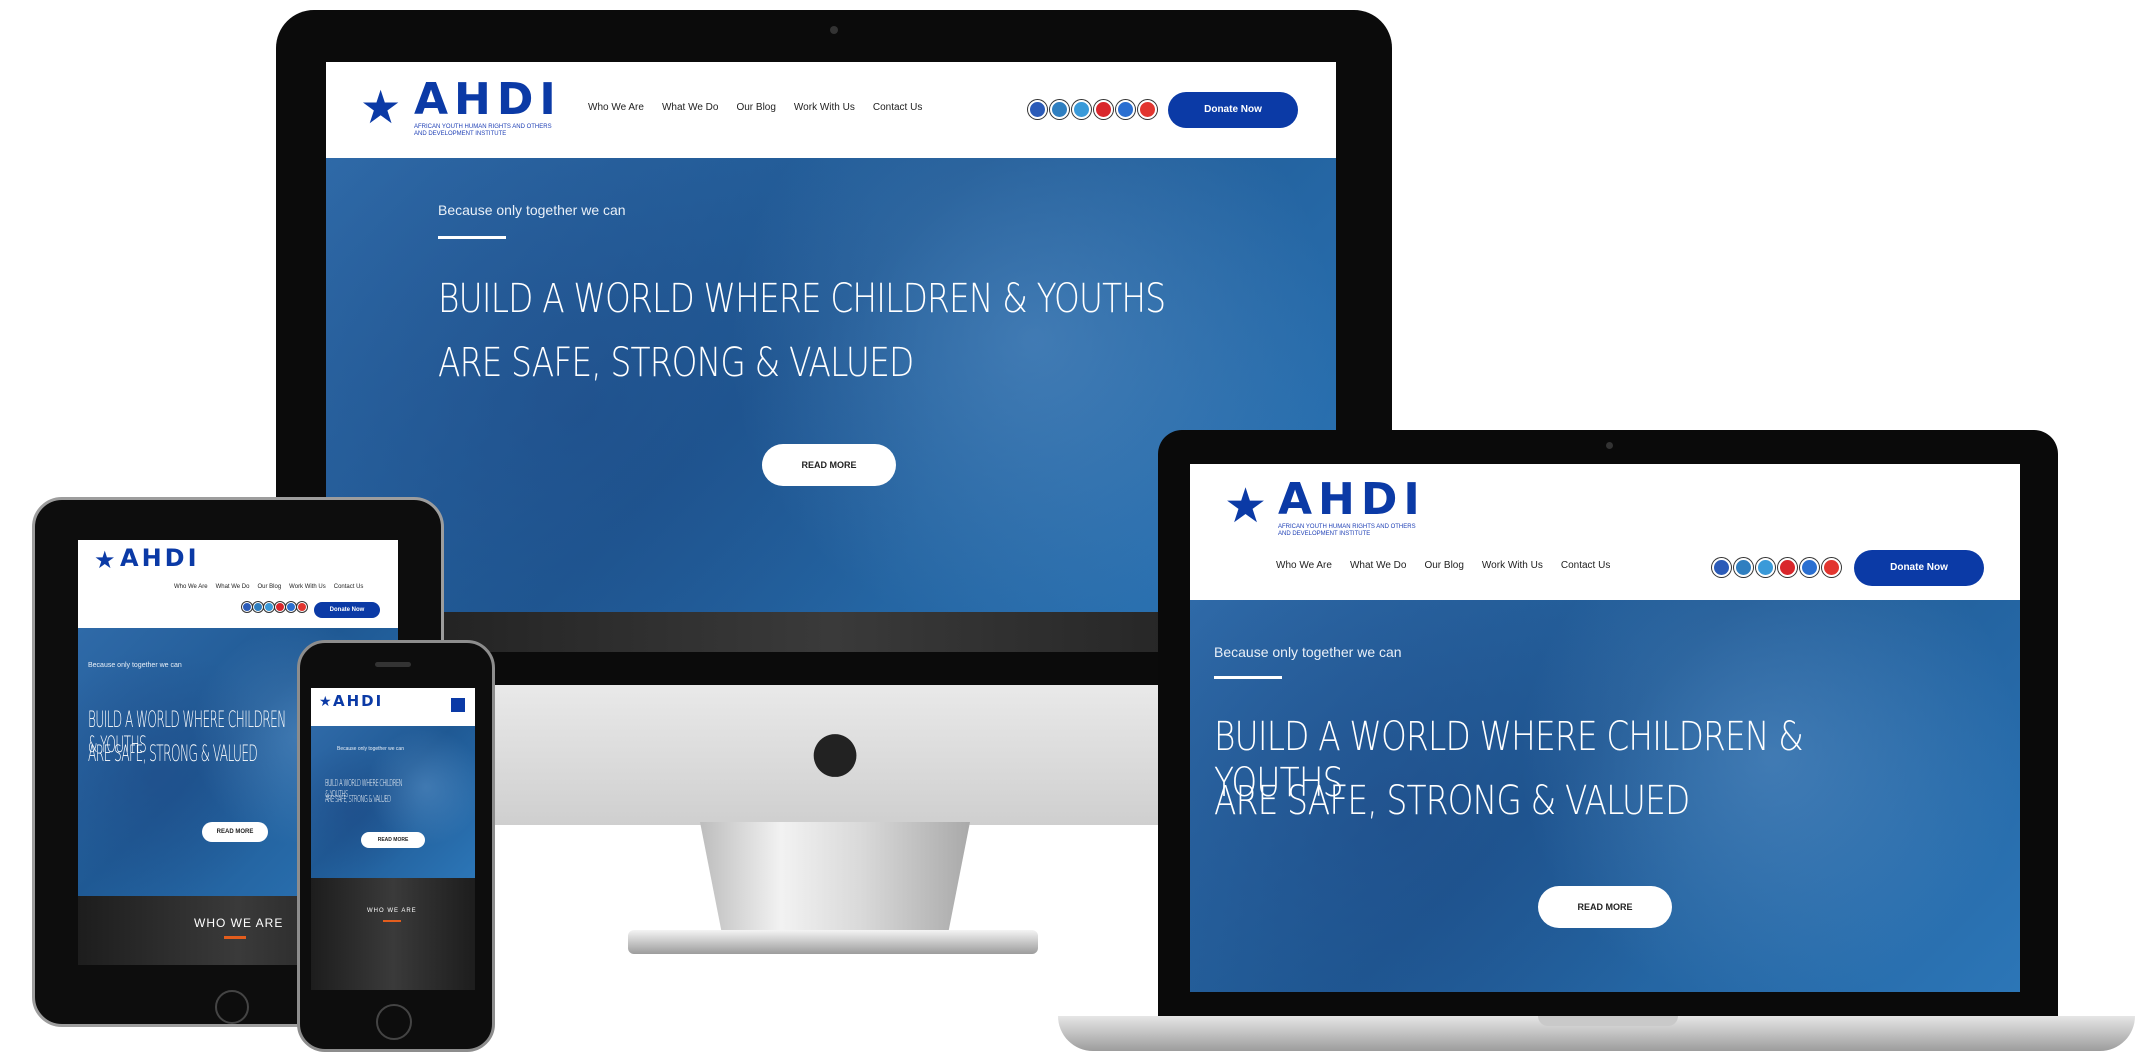 This screenshot has width=2135, height=1052. I want to click on tablet-home-button, so click(232, 1007).